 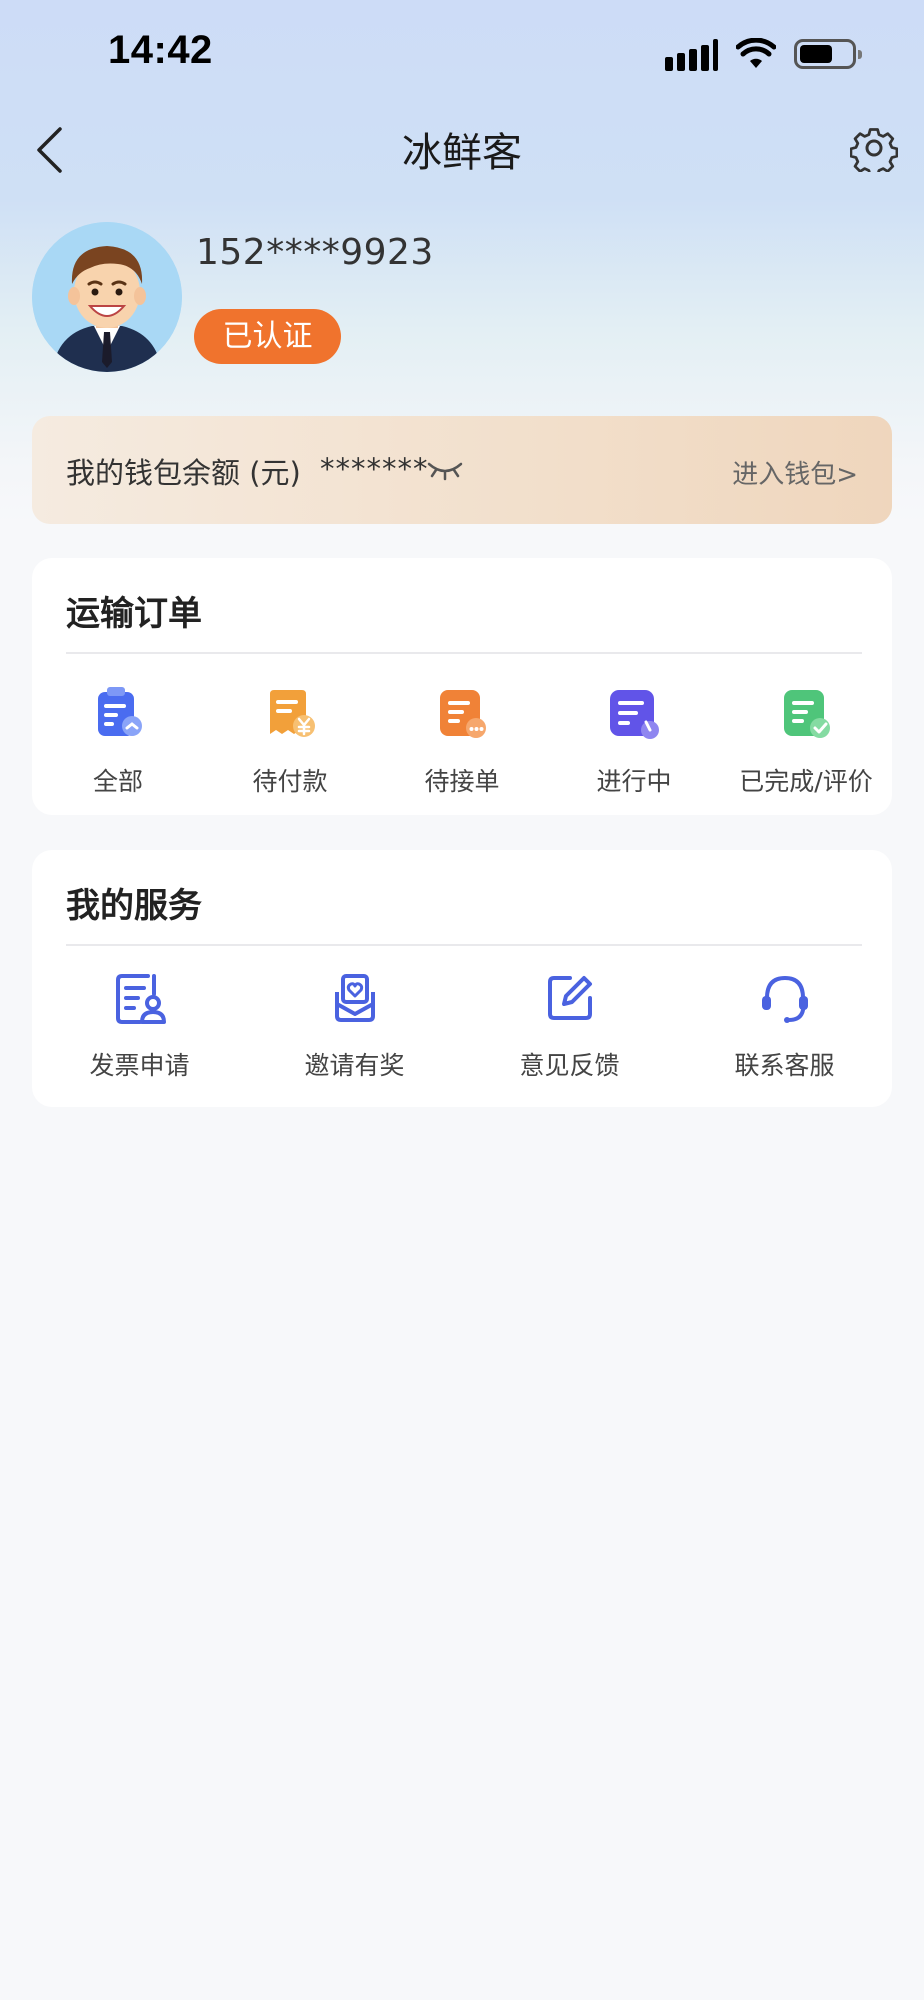 What do you see at coordinates (374, 469) in the screenshot?
I see `wallet-balance-value: *******` at bounding box center [374, 469].